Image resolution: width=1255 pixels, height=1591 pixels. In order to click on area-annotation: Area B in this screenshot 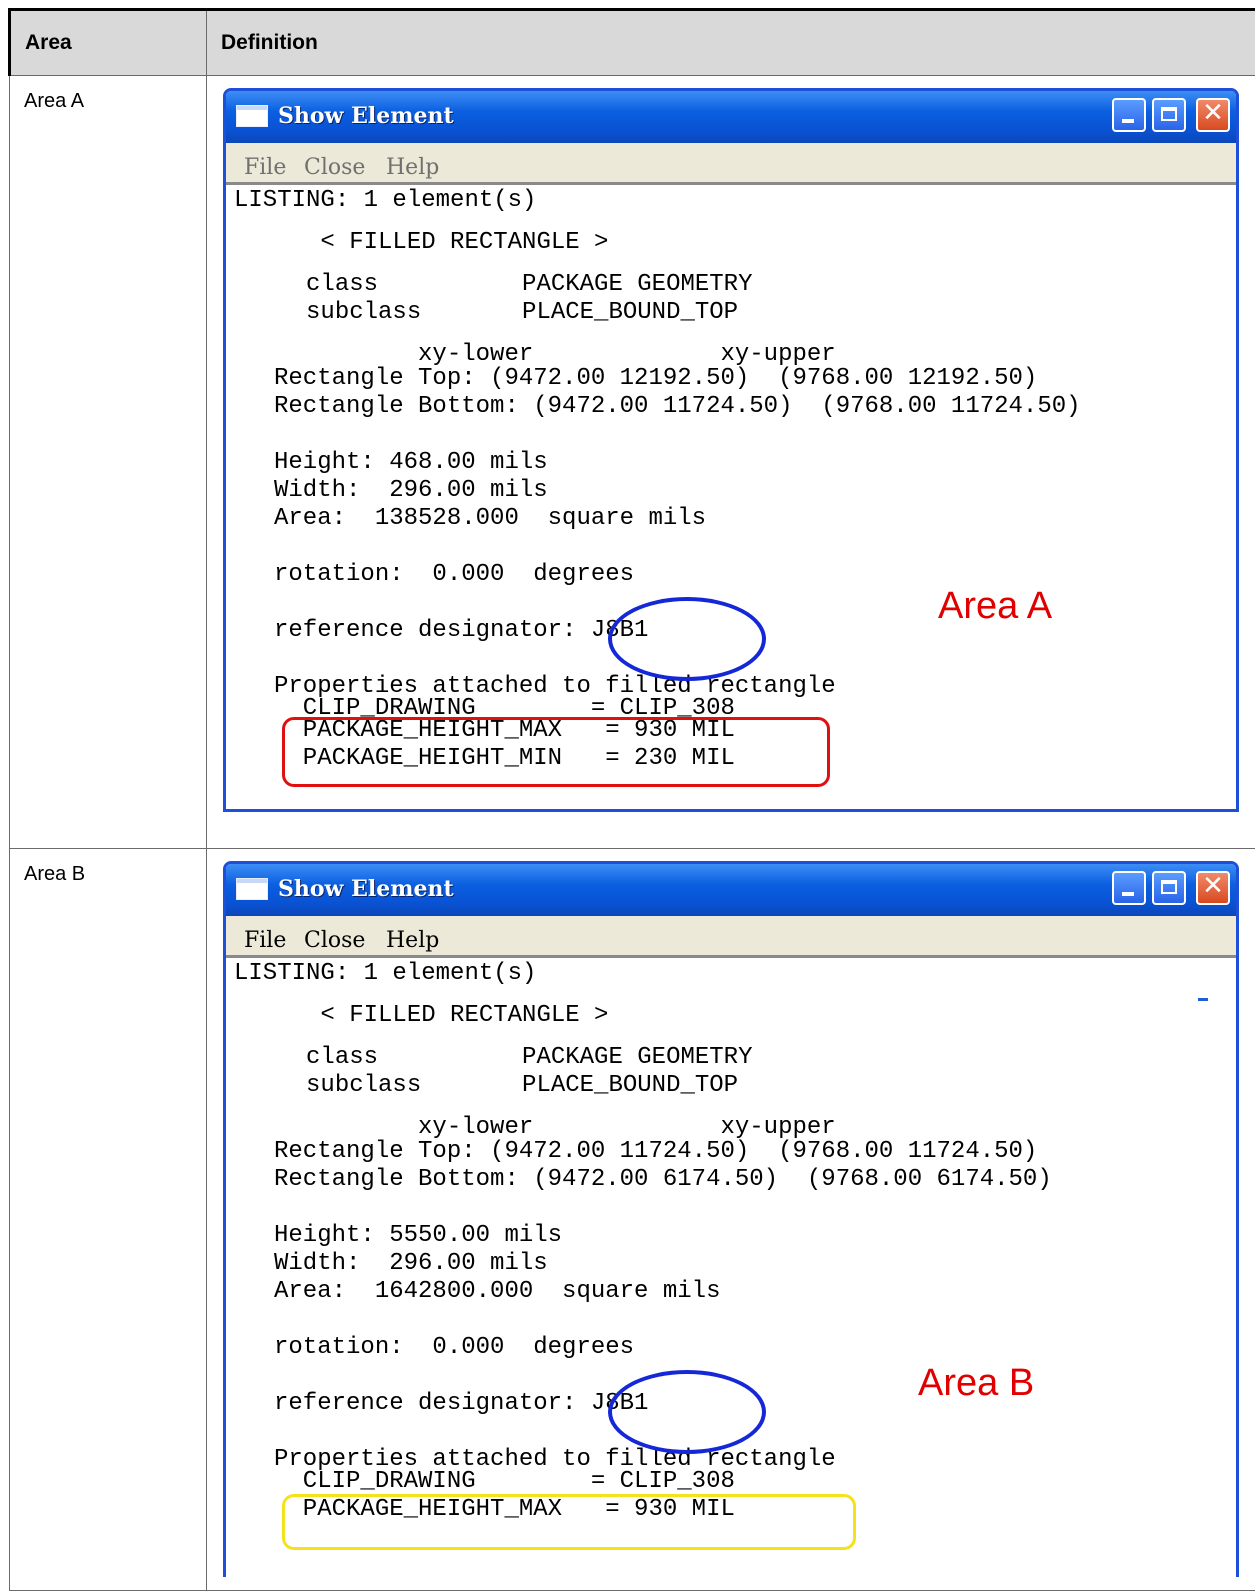, I will do `click(976, 1383)`.